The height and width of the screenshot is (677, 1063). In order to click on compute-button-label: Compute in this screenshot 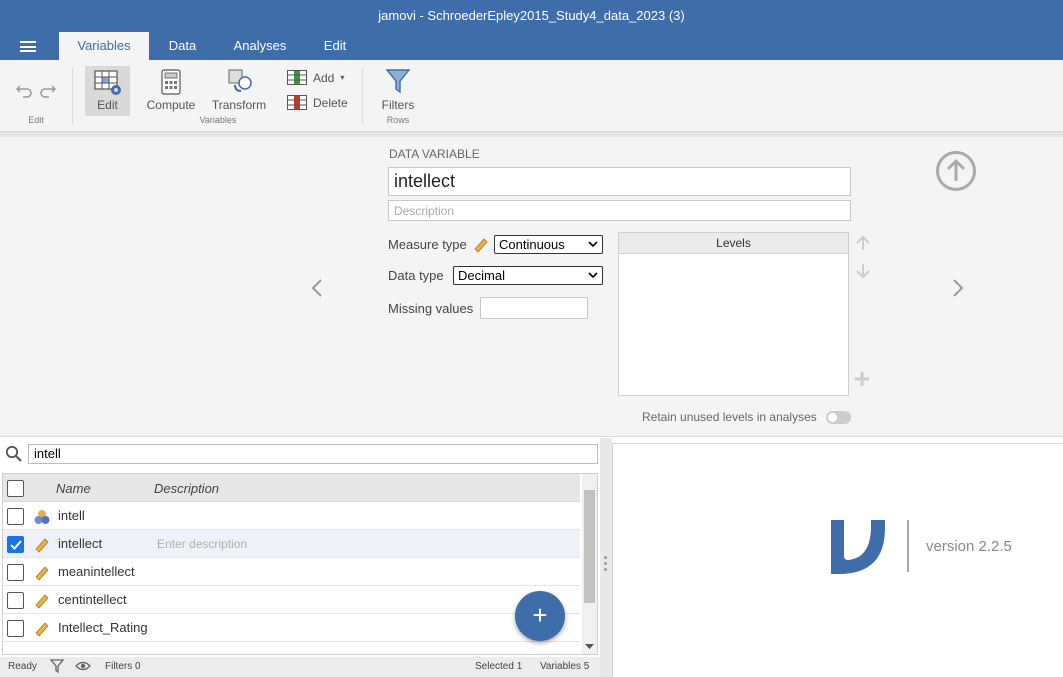, I will do `click(171, 105)`.